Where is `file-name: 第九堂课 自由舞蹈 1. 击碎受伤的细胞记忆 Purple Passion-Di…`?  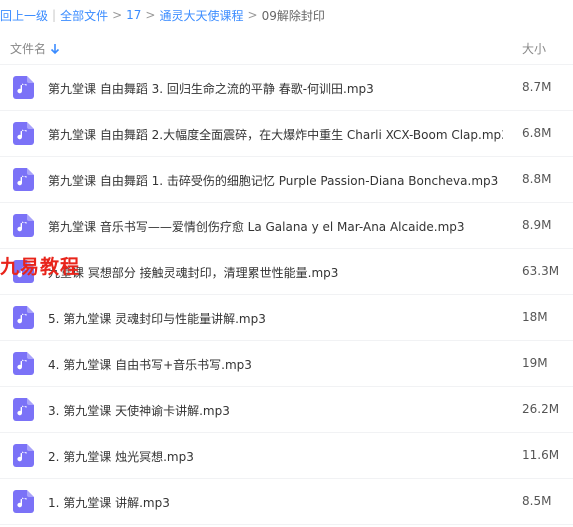 file-name: 第九堂课 自由舞蹈 1. 击碎受伤的细胞记忆 Purple Passion-Di… is located at coordinates (273, 180).